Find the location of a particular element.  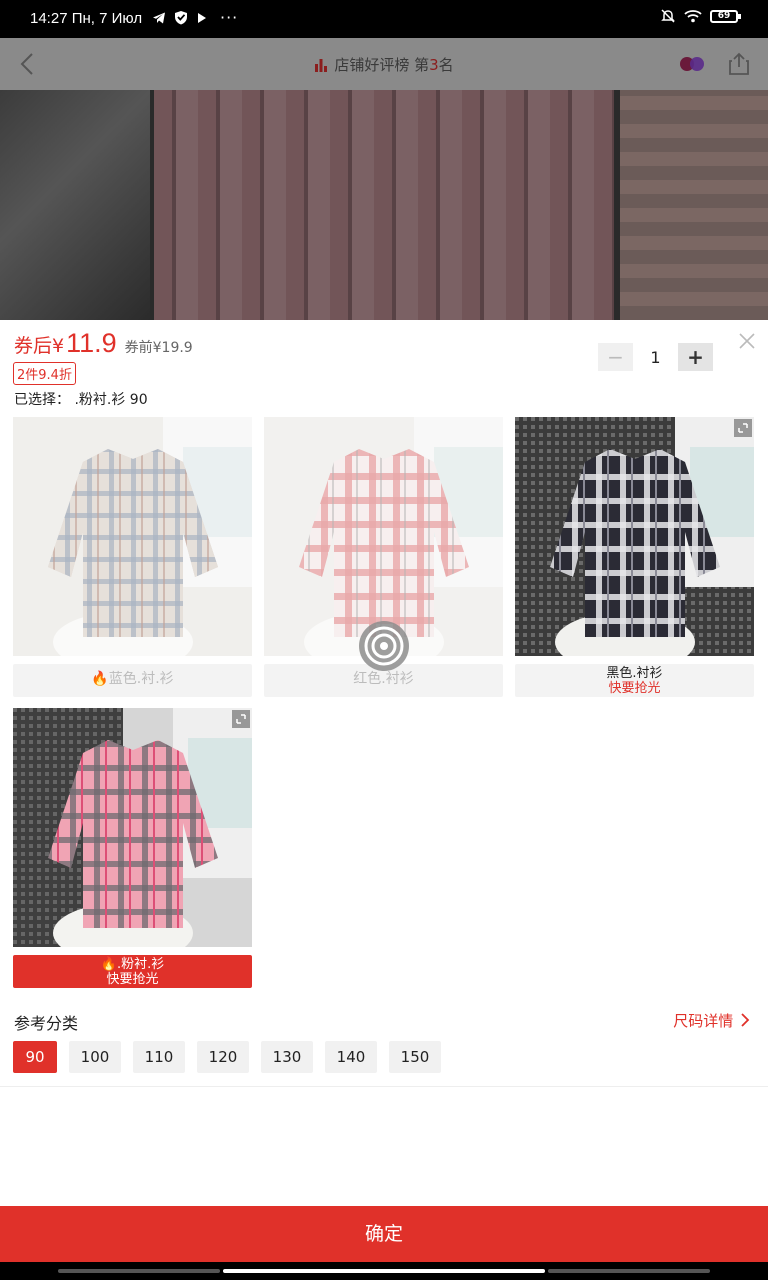

size-options: 90 100 110 120 130 140 150 is located at coordinates (227, 1057).